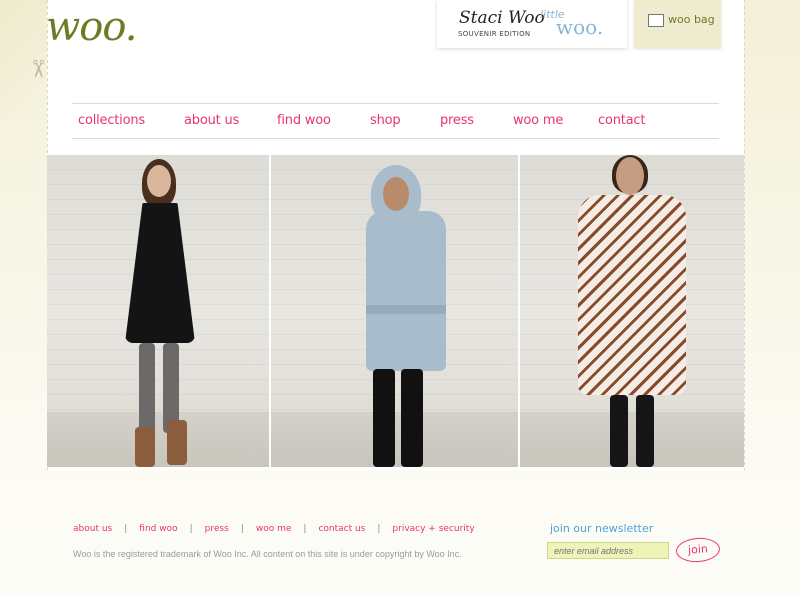 This screenshot has height=596, width=800. Describe the element at coordinates (111, 120) in the screenshot. I see `nav-collections: collections` at that location.